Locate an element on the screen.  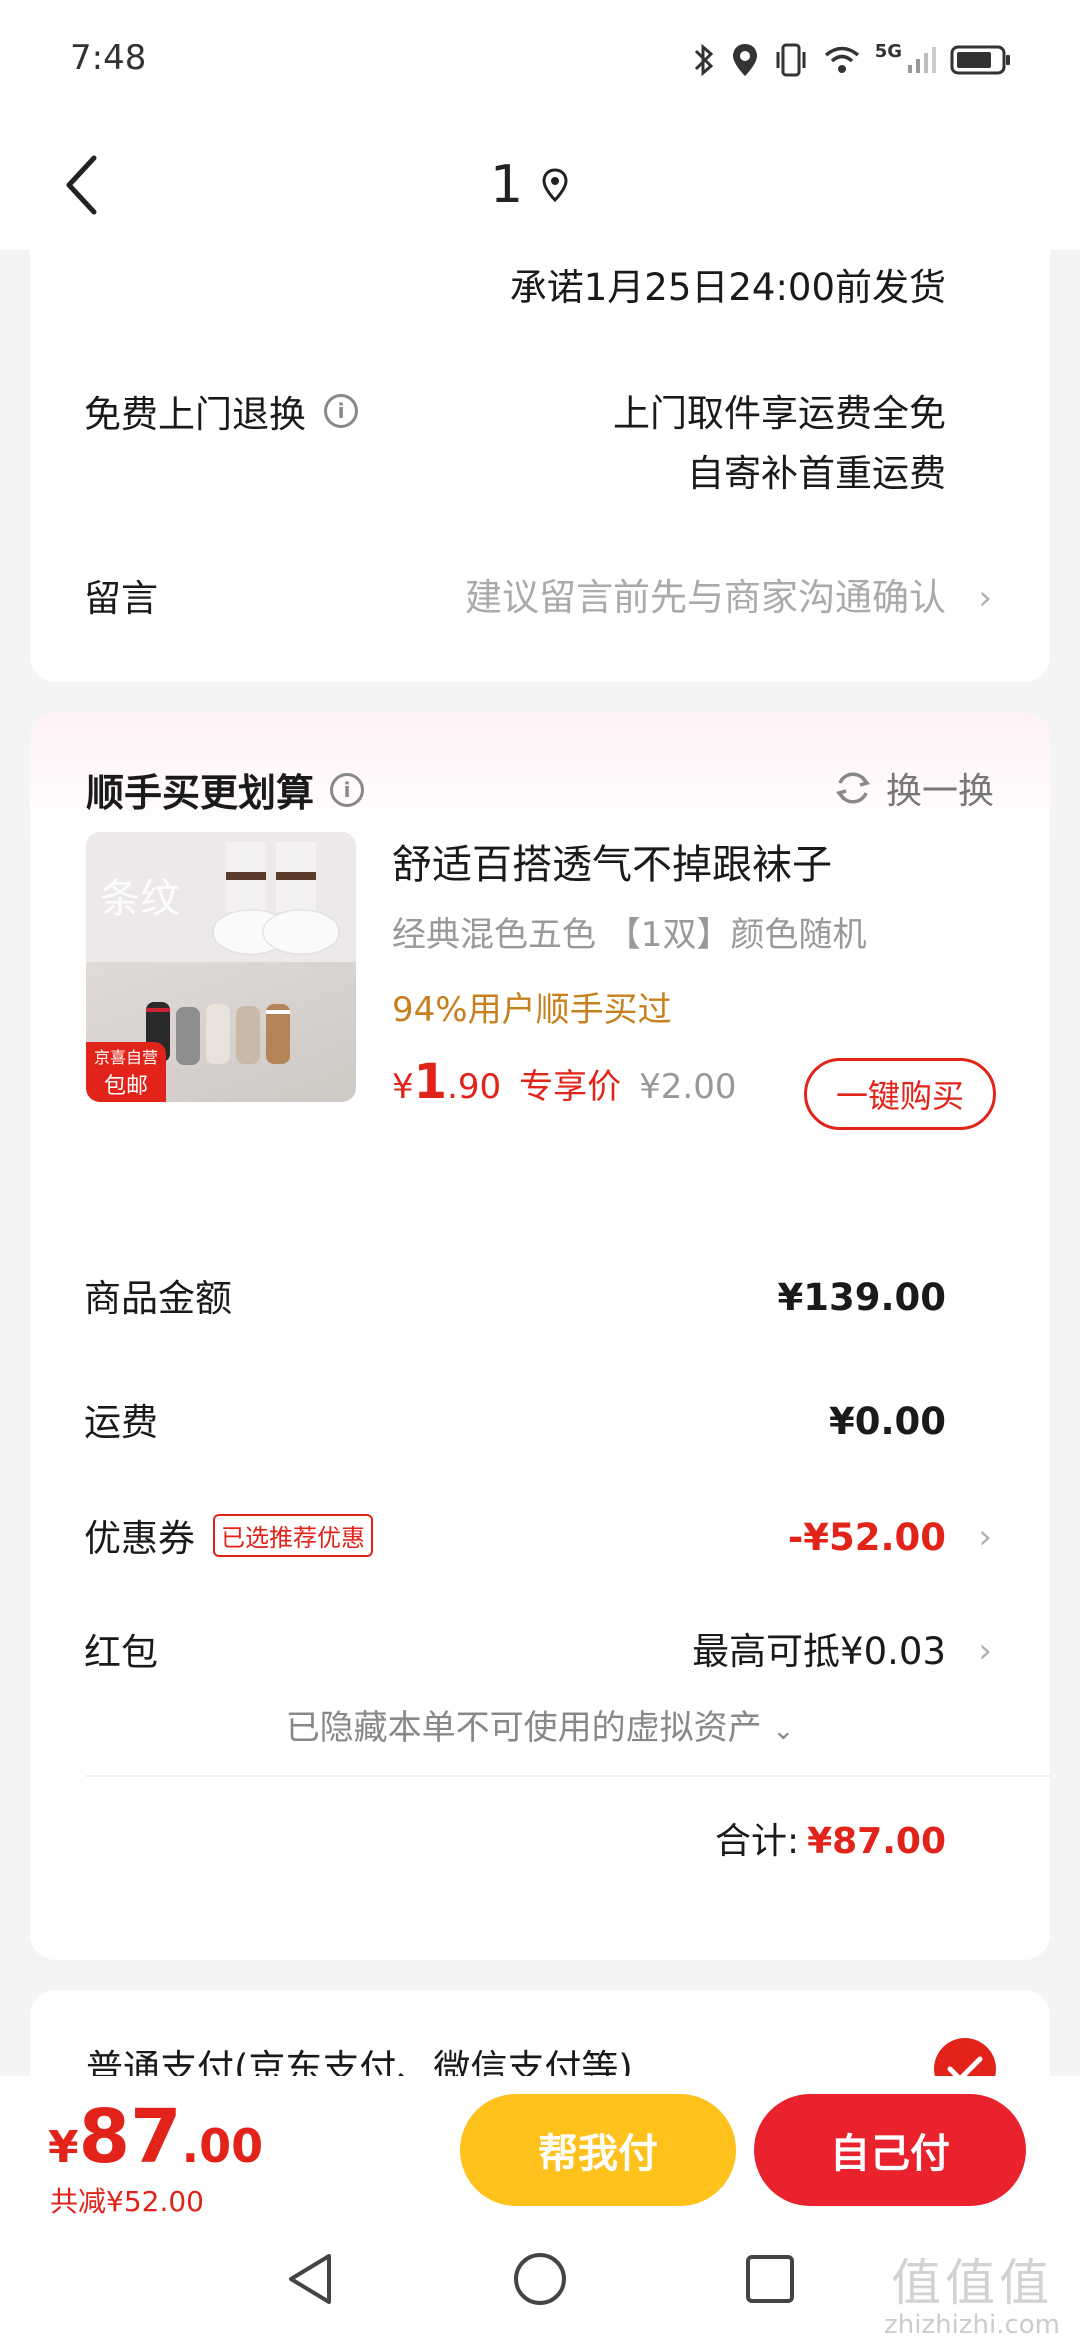
product-spec: 经典混色五色 【1双】颜色随机 is located at coordinates (629, 935).